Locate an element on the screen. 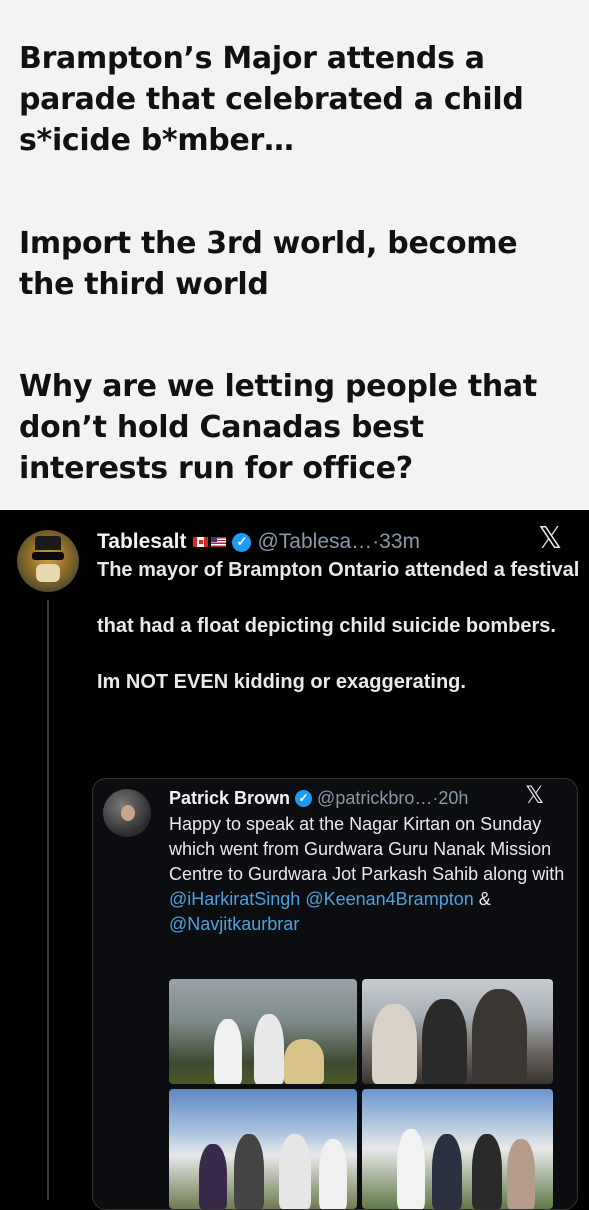 Image resolution: width=589 pixels, height=1210 pixels. quoted-avatar is located at coordinates (127, 813).